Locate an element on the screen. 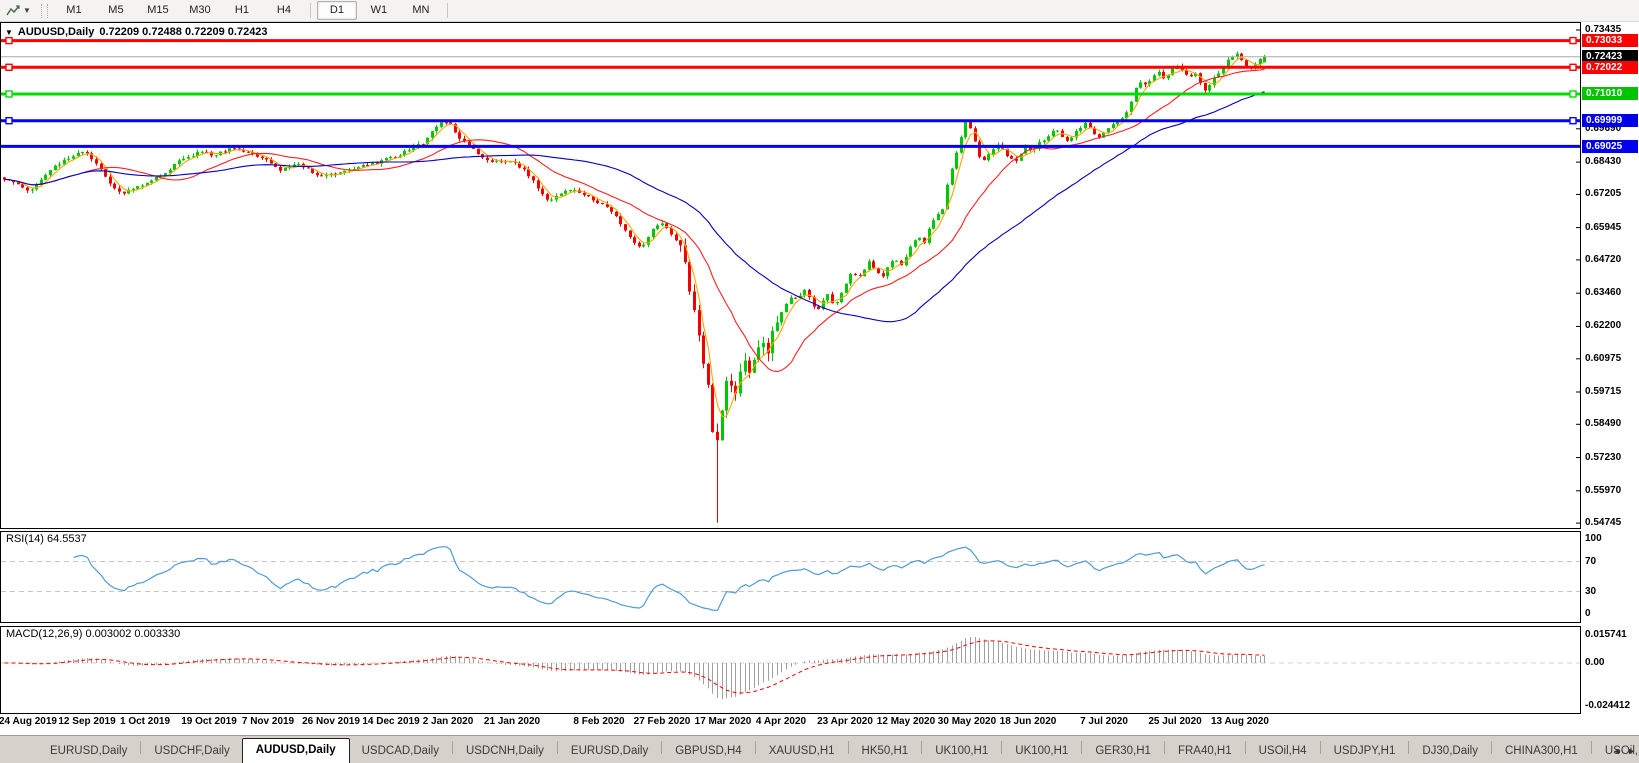  timeframe-button-h1: H1 is located at coordinates (242, 10).